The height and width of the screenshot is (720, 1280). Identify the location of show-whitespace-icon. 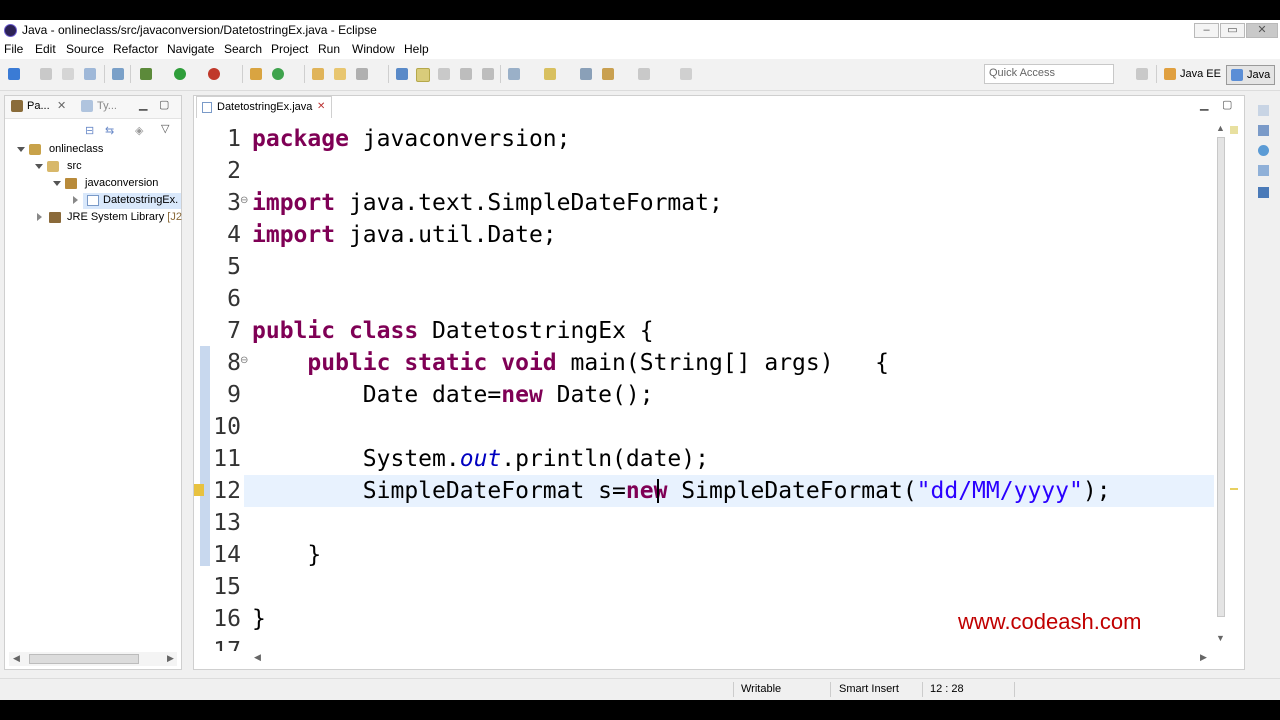
(466, 74).